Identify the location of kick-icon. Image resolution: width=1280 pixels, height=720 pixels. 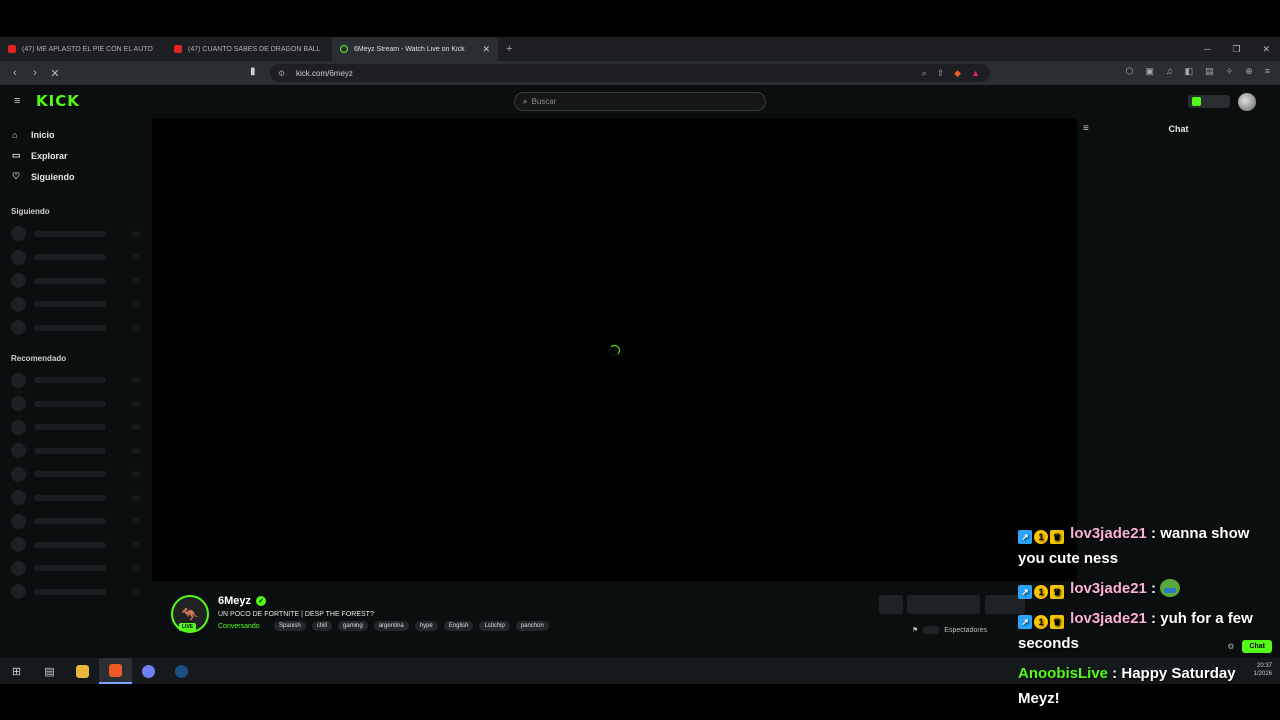
(344, 49).